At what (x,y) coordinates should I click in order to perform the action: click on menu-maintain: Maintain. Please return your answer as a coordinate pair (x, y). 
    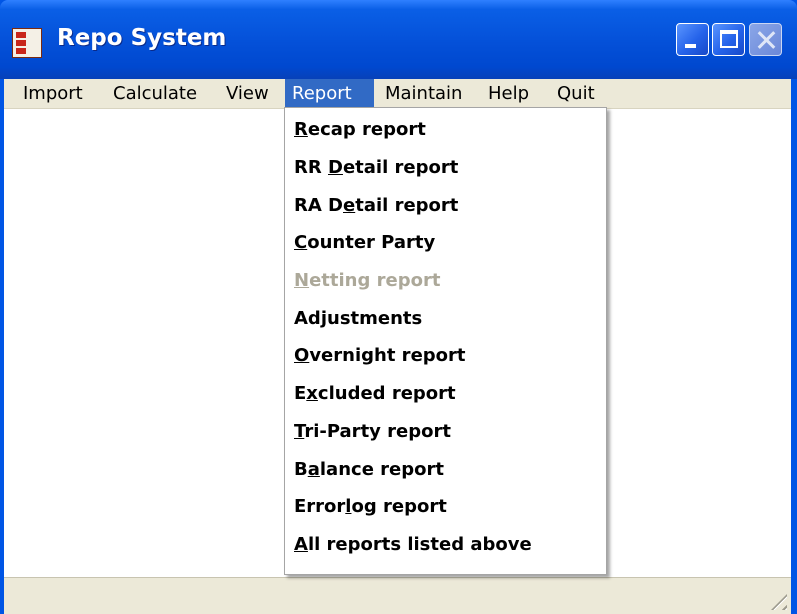
    Looking at the image, I should click on (423, 93).